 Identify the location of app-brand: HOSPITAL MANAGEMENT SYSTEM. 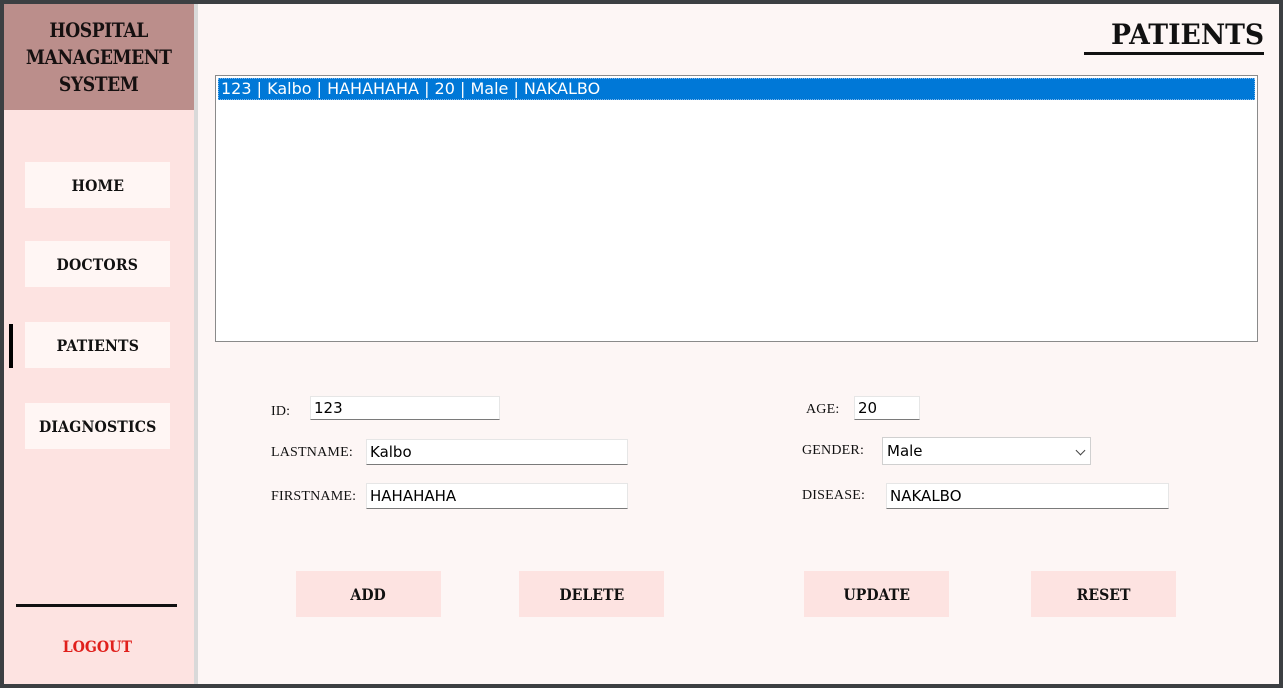
(99, 57).